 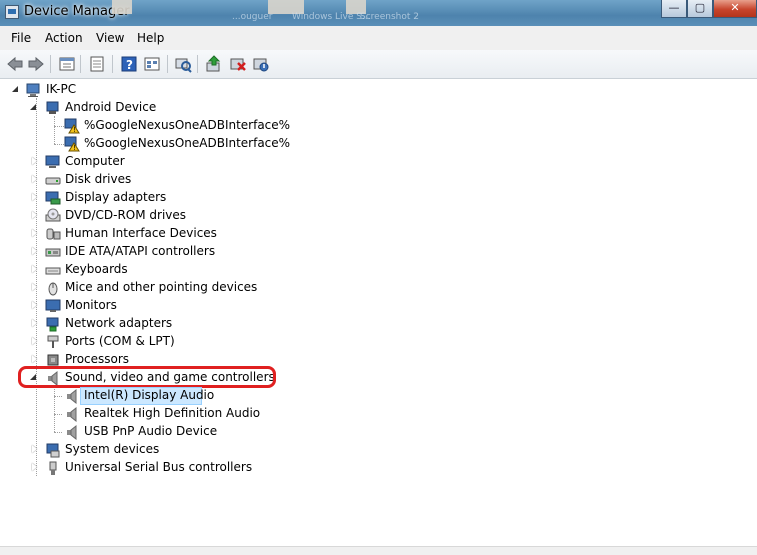 I want to click on mouse-icon, so click(x=53, y=288).